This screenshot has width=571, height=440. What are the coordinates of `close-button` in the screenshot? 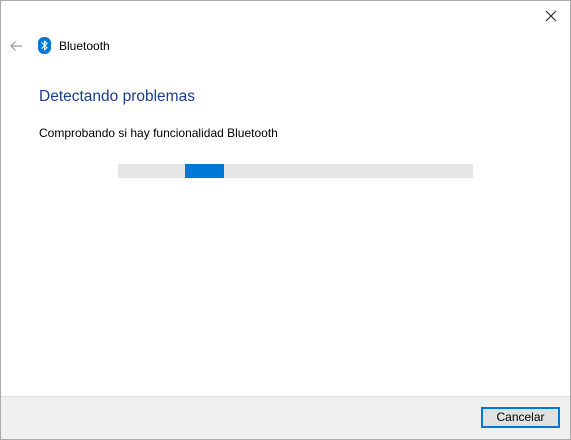 It's located at (551, 16).